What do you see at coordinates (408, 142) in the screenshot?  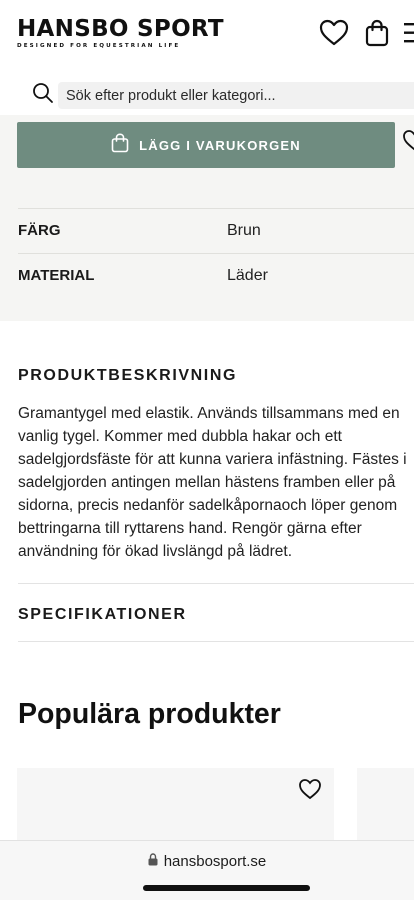 I see `add-to-wishlist-heart-icon` at bounding box center [408, 142].